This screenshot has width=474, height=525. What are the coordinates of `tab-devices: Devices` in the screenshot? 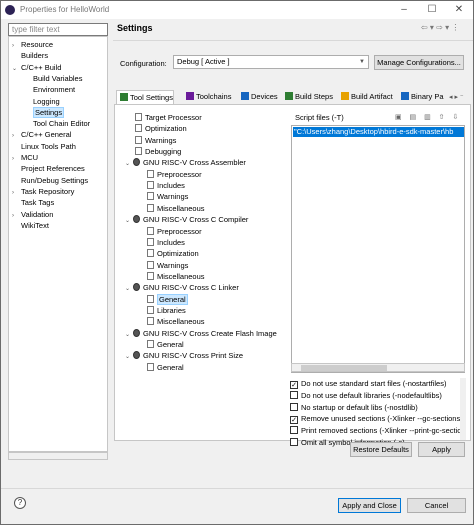 It's located at (258, 97).